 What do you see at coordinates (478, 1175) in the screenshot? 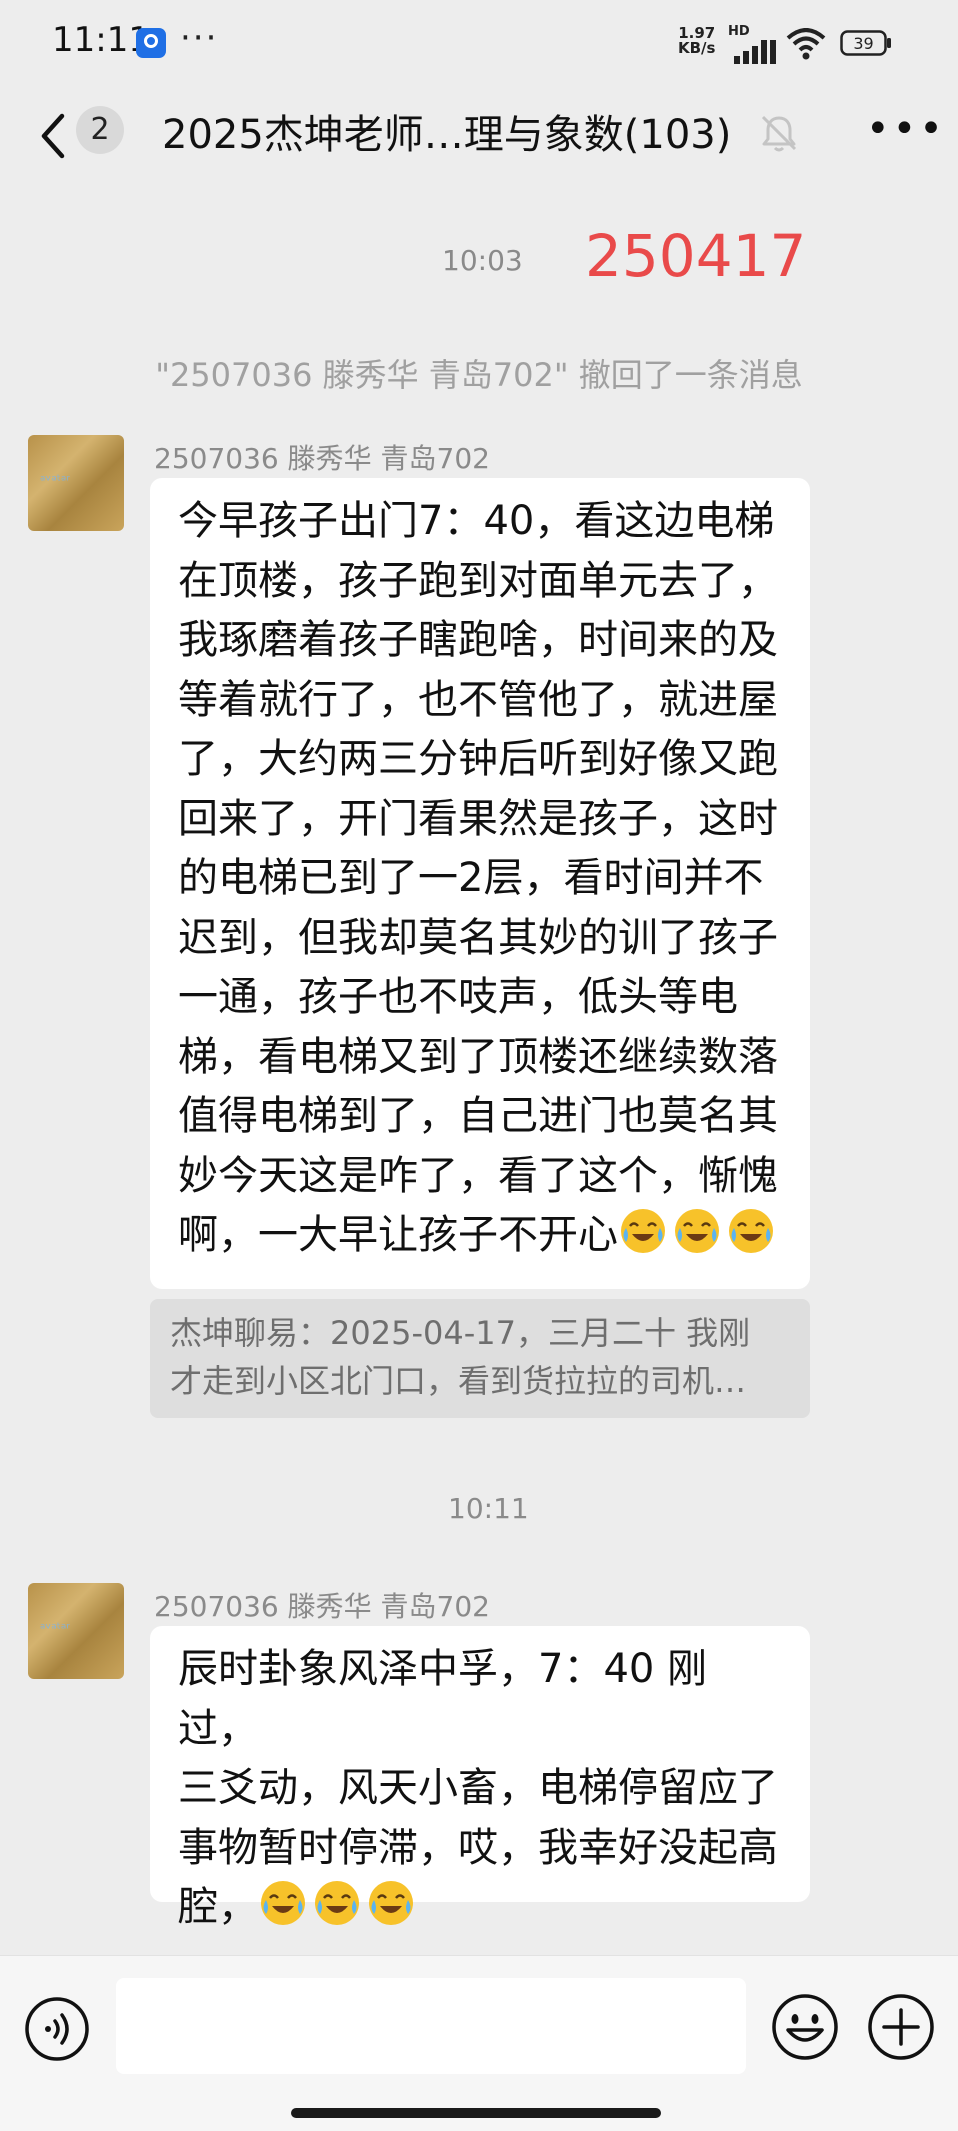
I see `message-line: 妙今天这是咋了，看了这个，惭愧` at bounding box center [478, 1175].